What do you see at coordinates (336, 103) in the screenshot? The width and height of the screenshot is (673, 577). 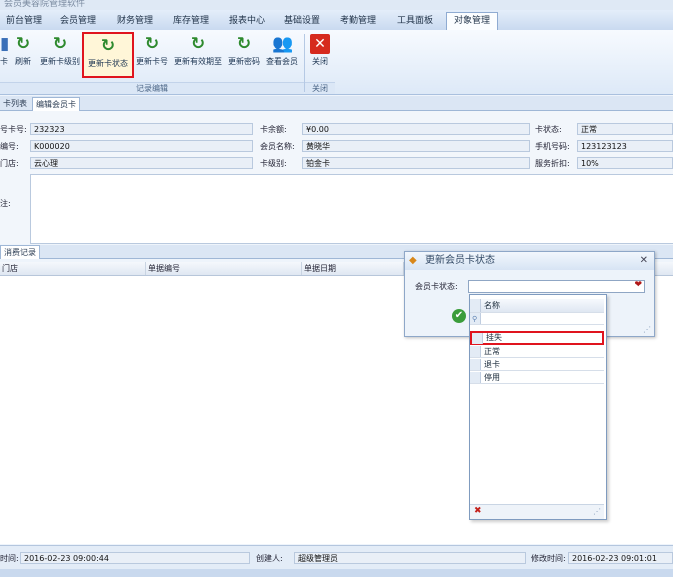 I see `sub-tabs: 卡列表 编辑会员卡` at bounding box center [336, 103].